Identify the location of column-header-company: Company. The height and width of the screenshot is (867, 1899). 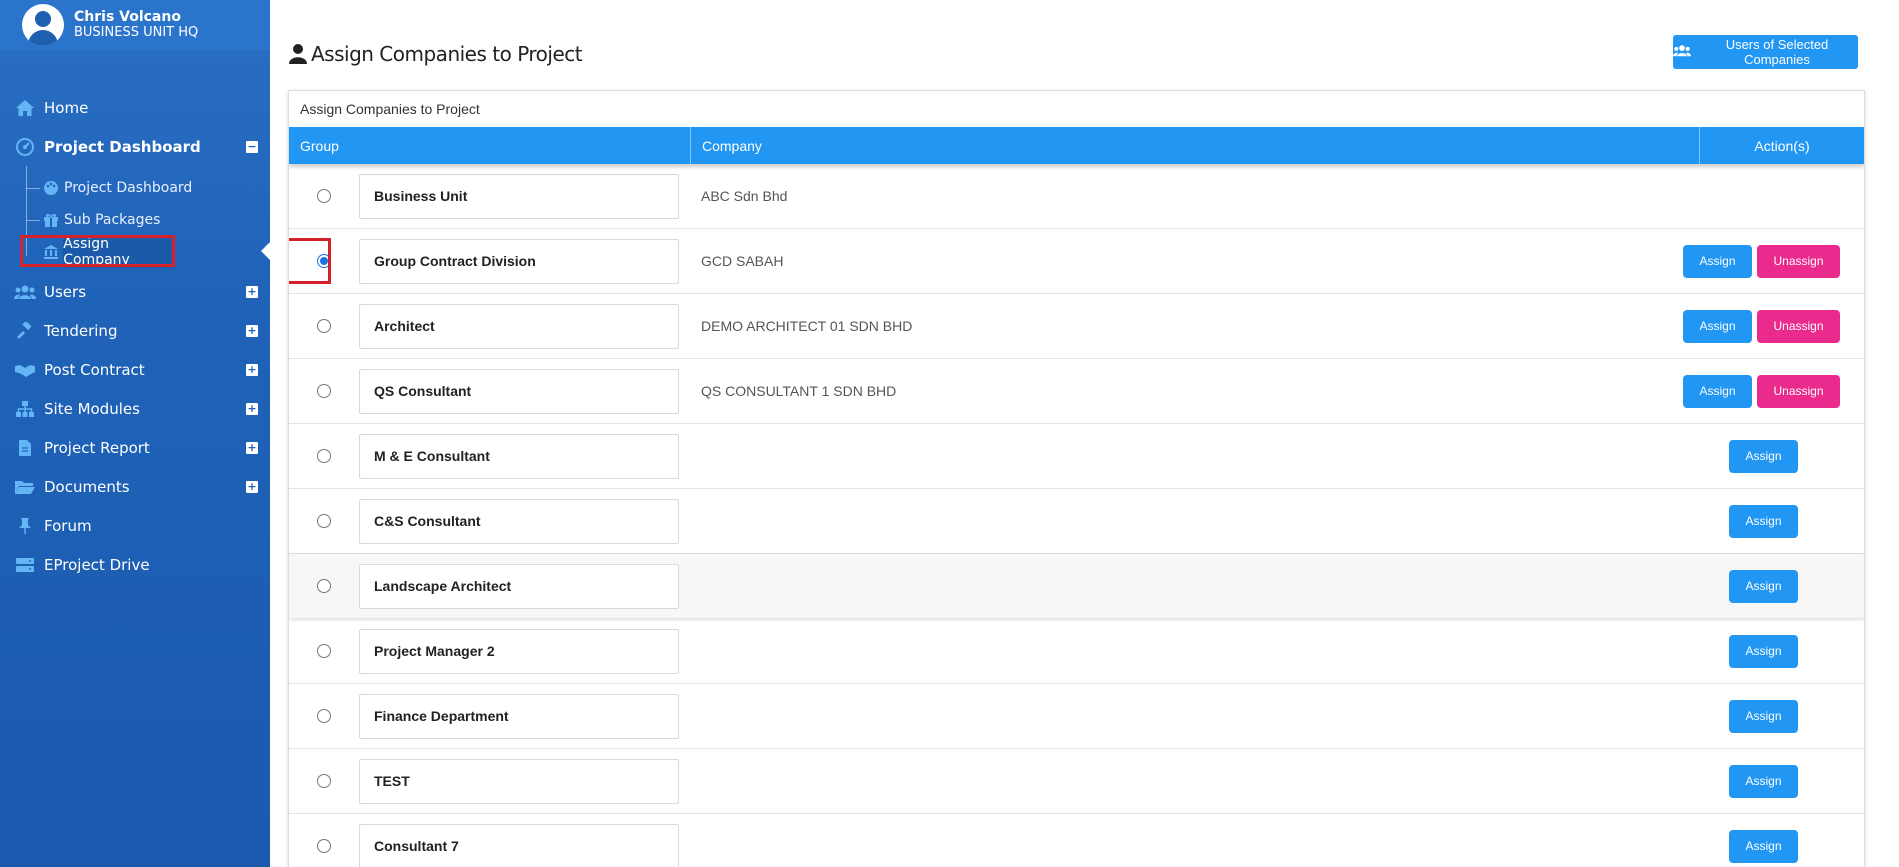
(1195, 145).